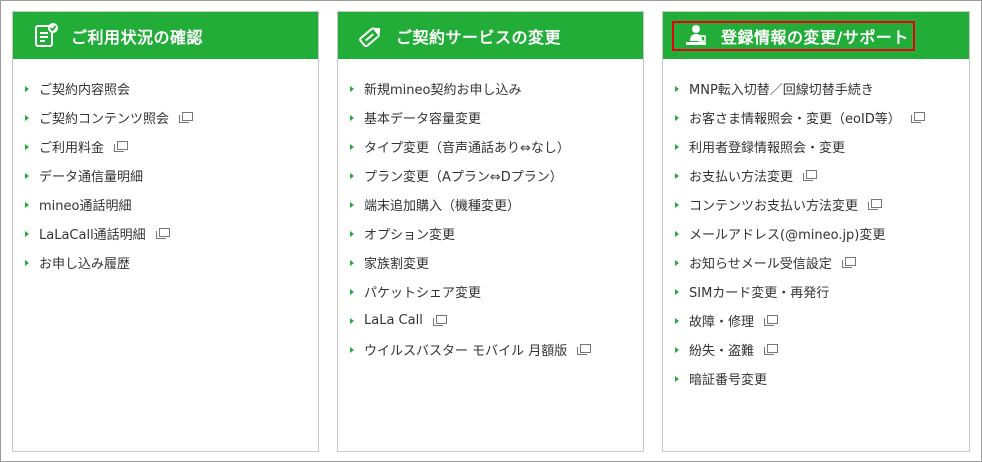 This screenshot has height=462, width=982. I want to click on menu-item: ご利用料金, so click(171, 146).